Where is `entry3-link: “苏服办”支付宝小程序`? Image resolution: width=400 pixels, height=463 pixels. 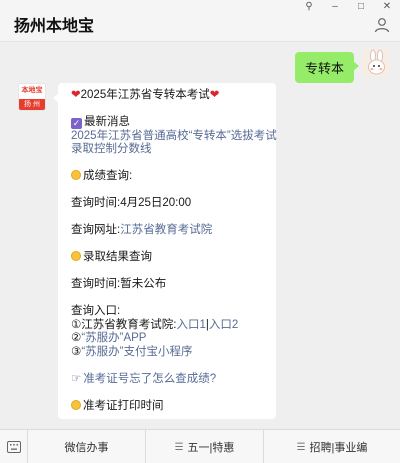
entry3-link: “苏服办”支付宝小程序 is located at coordinates (136, 352).